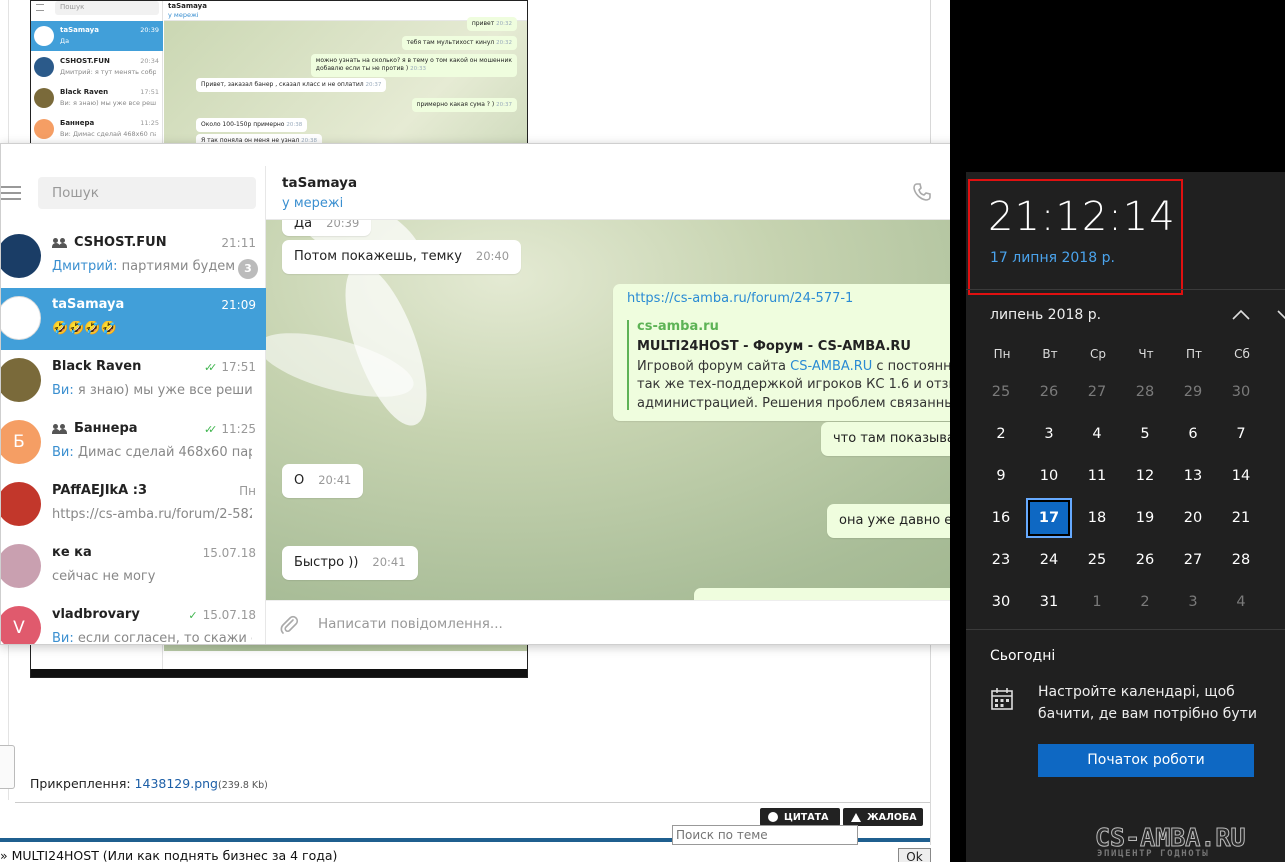 This screenshot has height=862, width=1285. What do you see at coordinates (1190, 842) in the screenshot?
I see `site-logo: CS-AMBA.RU ЭПИЦЕНТР ГОДНОТЫ` at bounding box center [1190, 842].